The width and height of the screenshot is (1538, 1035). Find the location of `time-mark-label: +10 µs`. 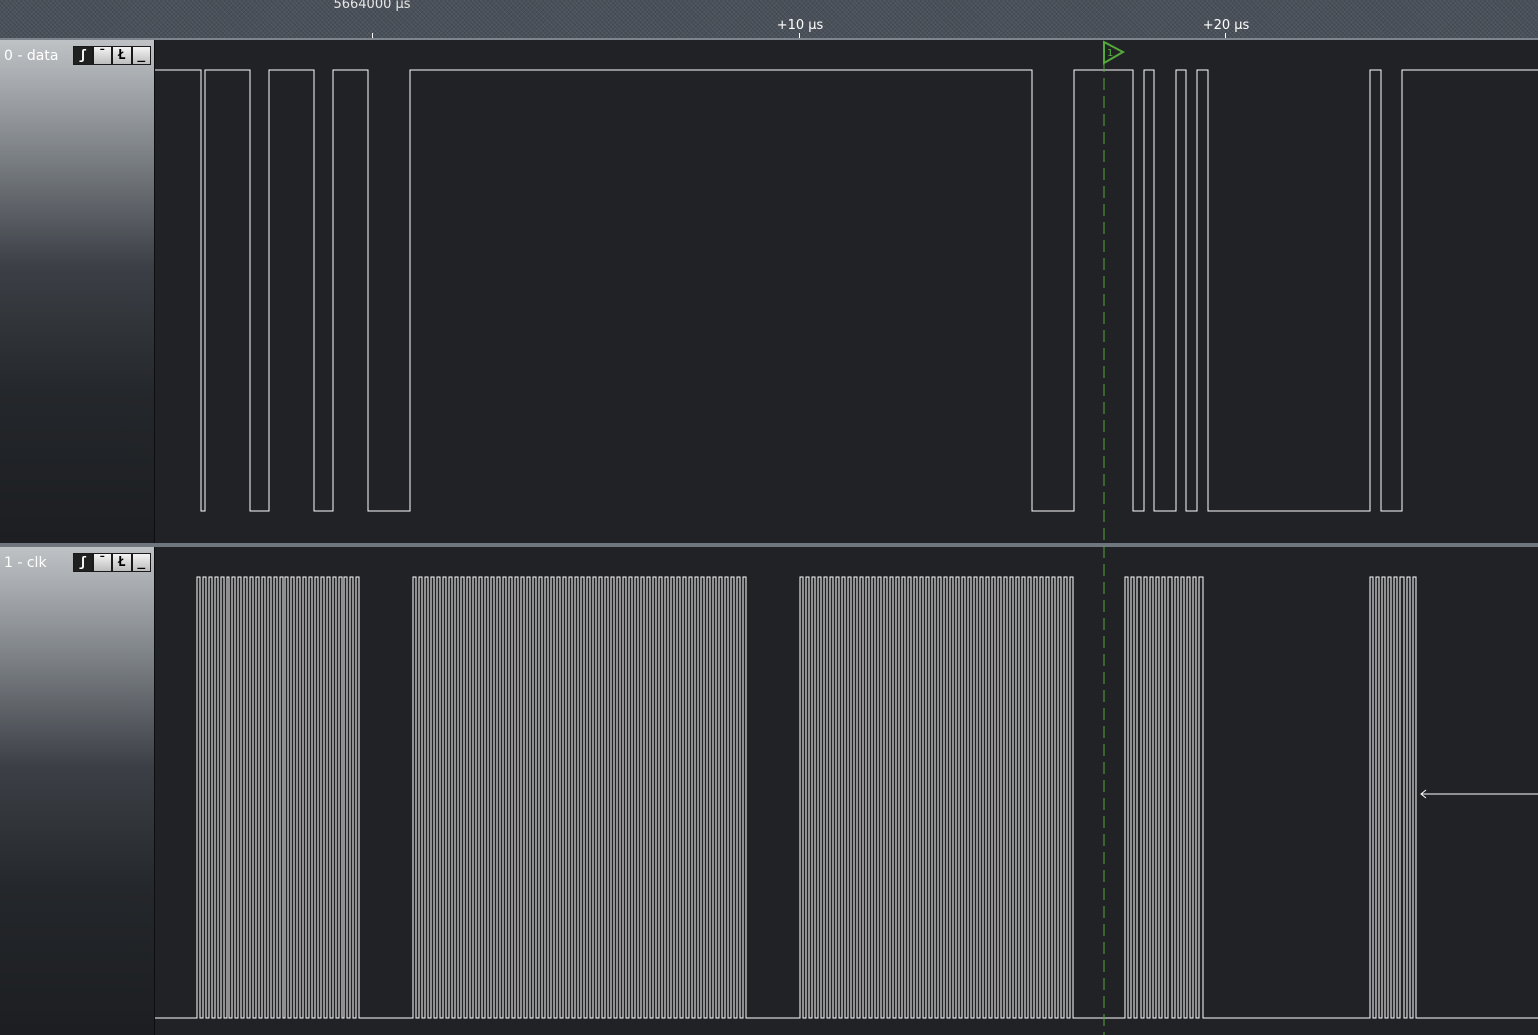

time-mark-label: +10 µs is located at coordinates (800, 25).